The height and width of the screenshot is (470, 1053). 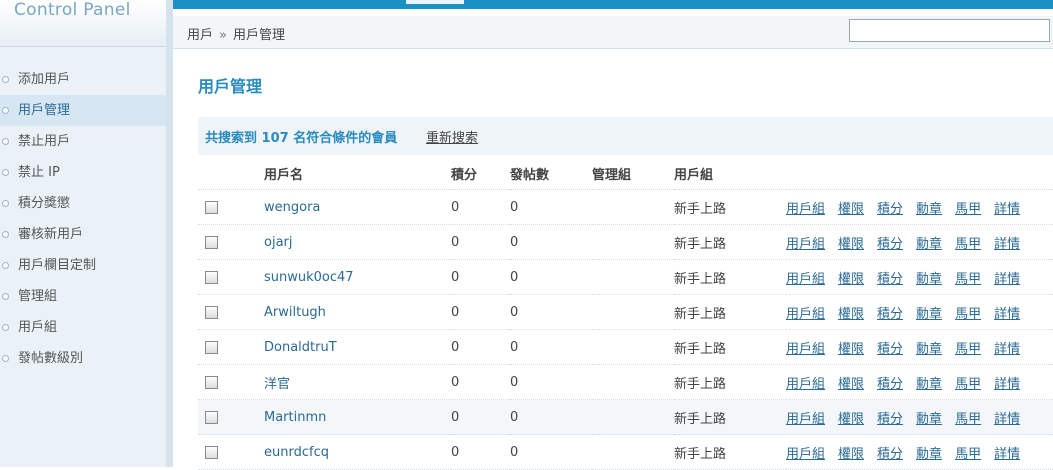 I want to click on sidebar-item-credit-reward: 積分獎懲, so click(x=83, y=203).